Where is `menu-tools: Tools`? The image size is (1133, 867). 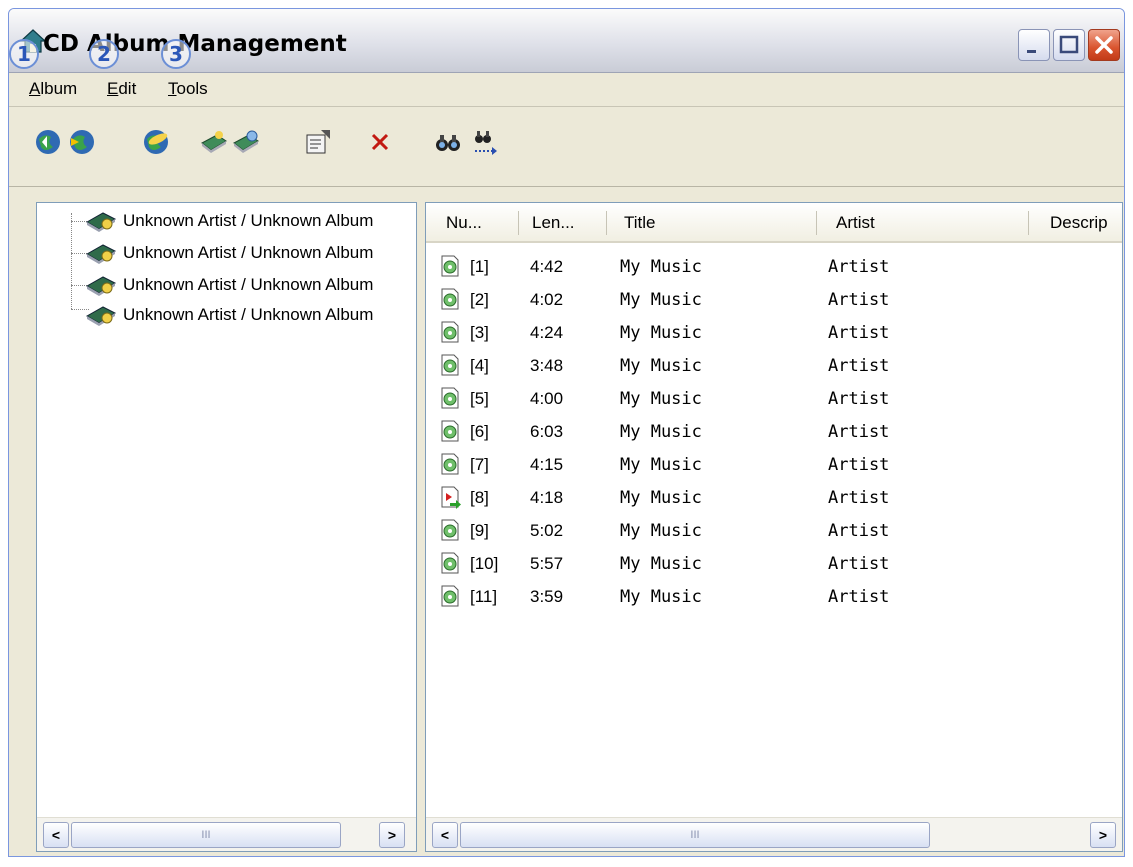
menu-tools: Tools is located at coordinates (188, 89).